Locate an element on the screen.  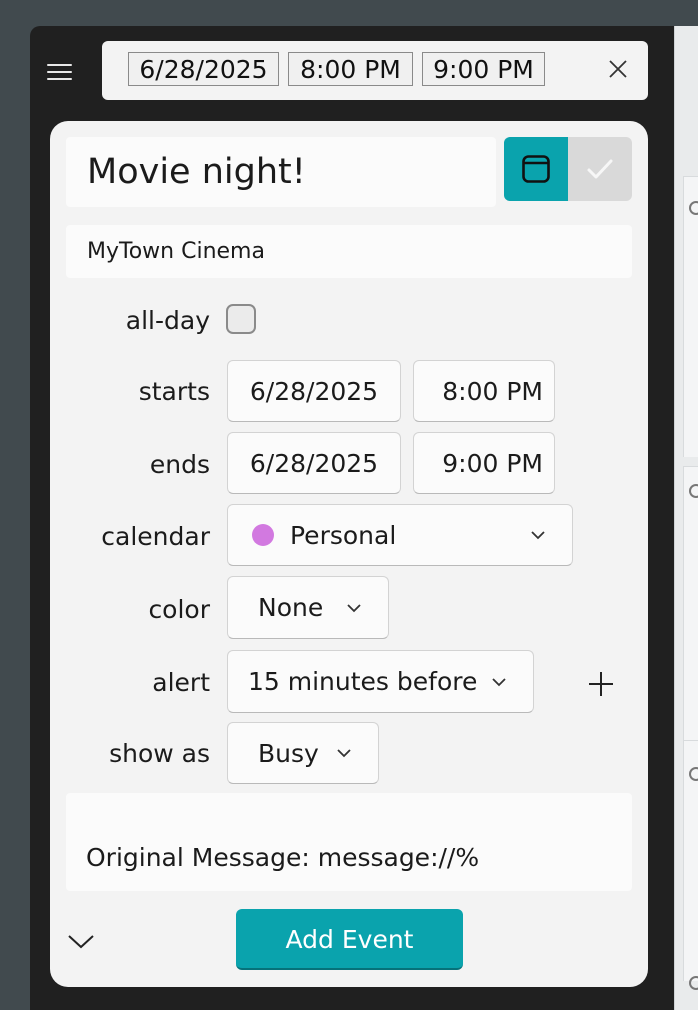
close-icon is located at coordinates (618, 69).